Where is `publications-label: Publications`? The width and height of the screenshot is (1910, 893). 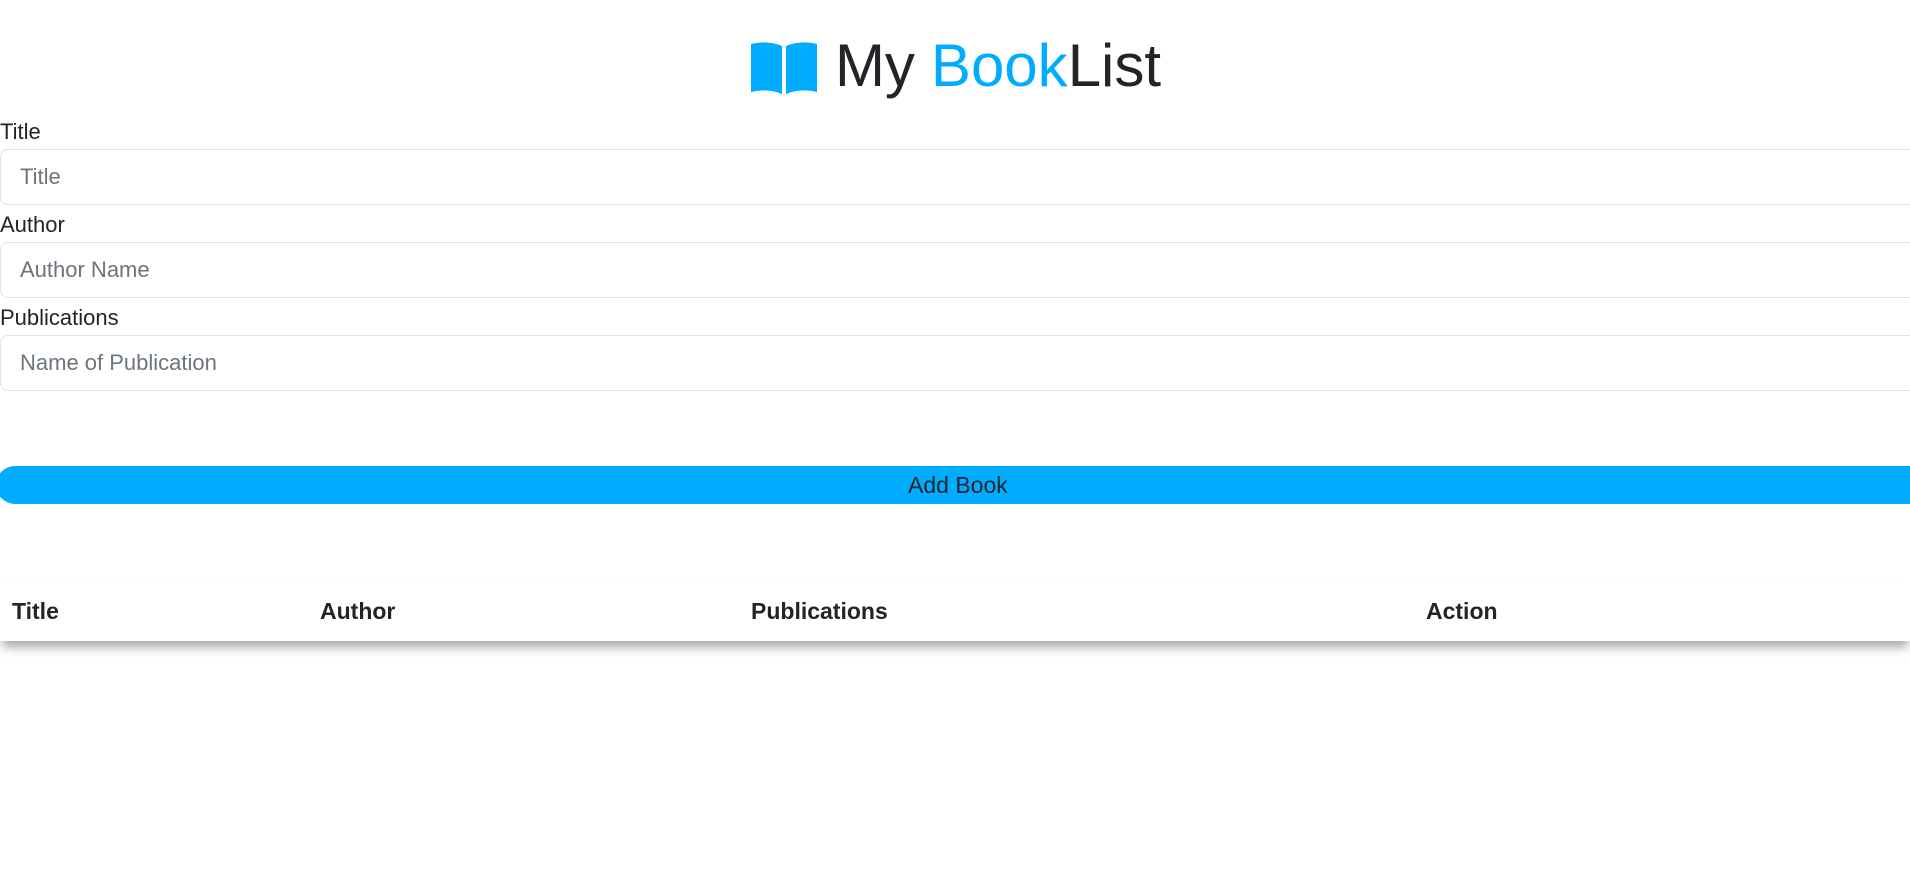 publications-label: Publications is located at coordinates (59, 317).